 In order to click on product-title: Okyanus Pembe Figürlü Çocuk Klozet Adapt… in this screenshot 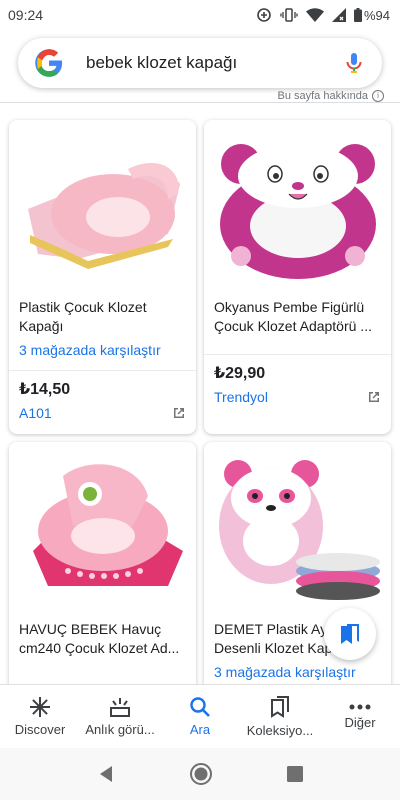, I will do `click(297, 317)`.